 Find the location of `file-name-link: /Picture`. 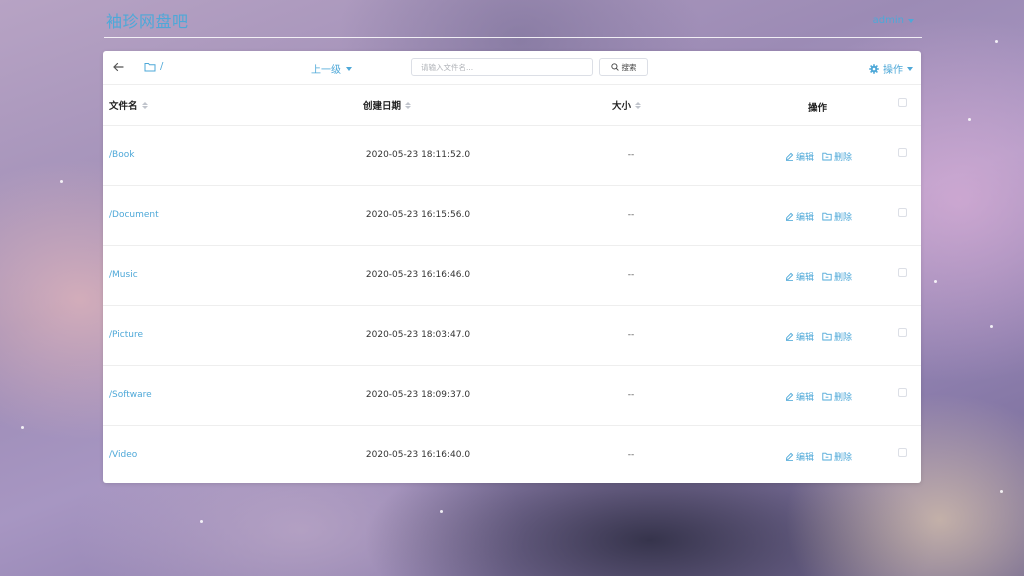

file-name-link: /Picture is located at coordinates (126, 335).